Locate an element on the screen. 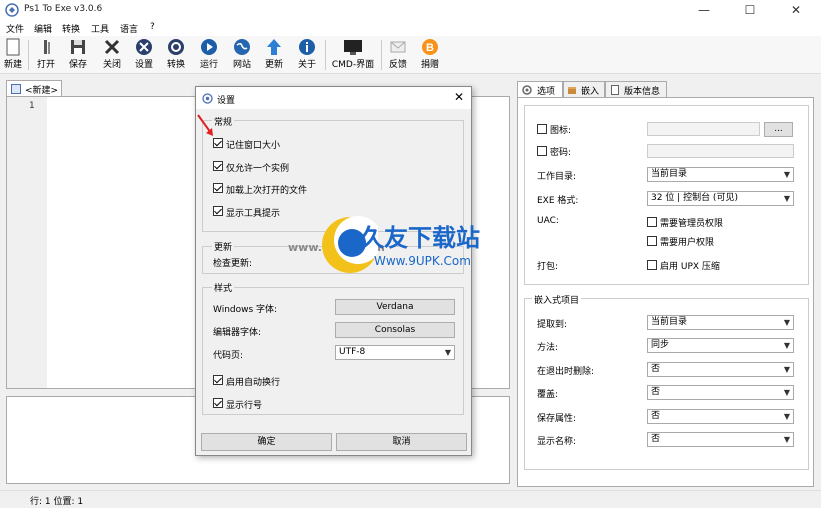 This screenshot has height=508, width=821. up-arrow-icon is located at coordinates (274, 47).